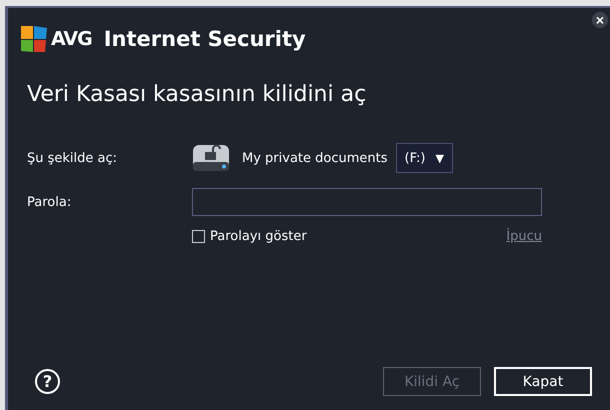 This screenshot has height=410, width=610. I want to click on vault-name: My private documents, so click(315, 158).